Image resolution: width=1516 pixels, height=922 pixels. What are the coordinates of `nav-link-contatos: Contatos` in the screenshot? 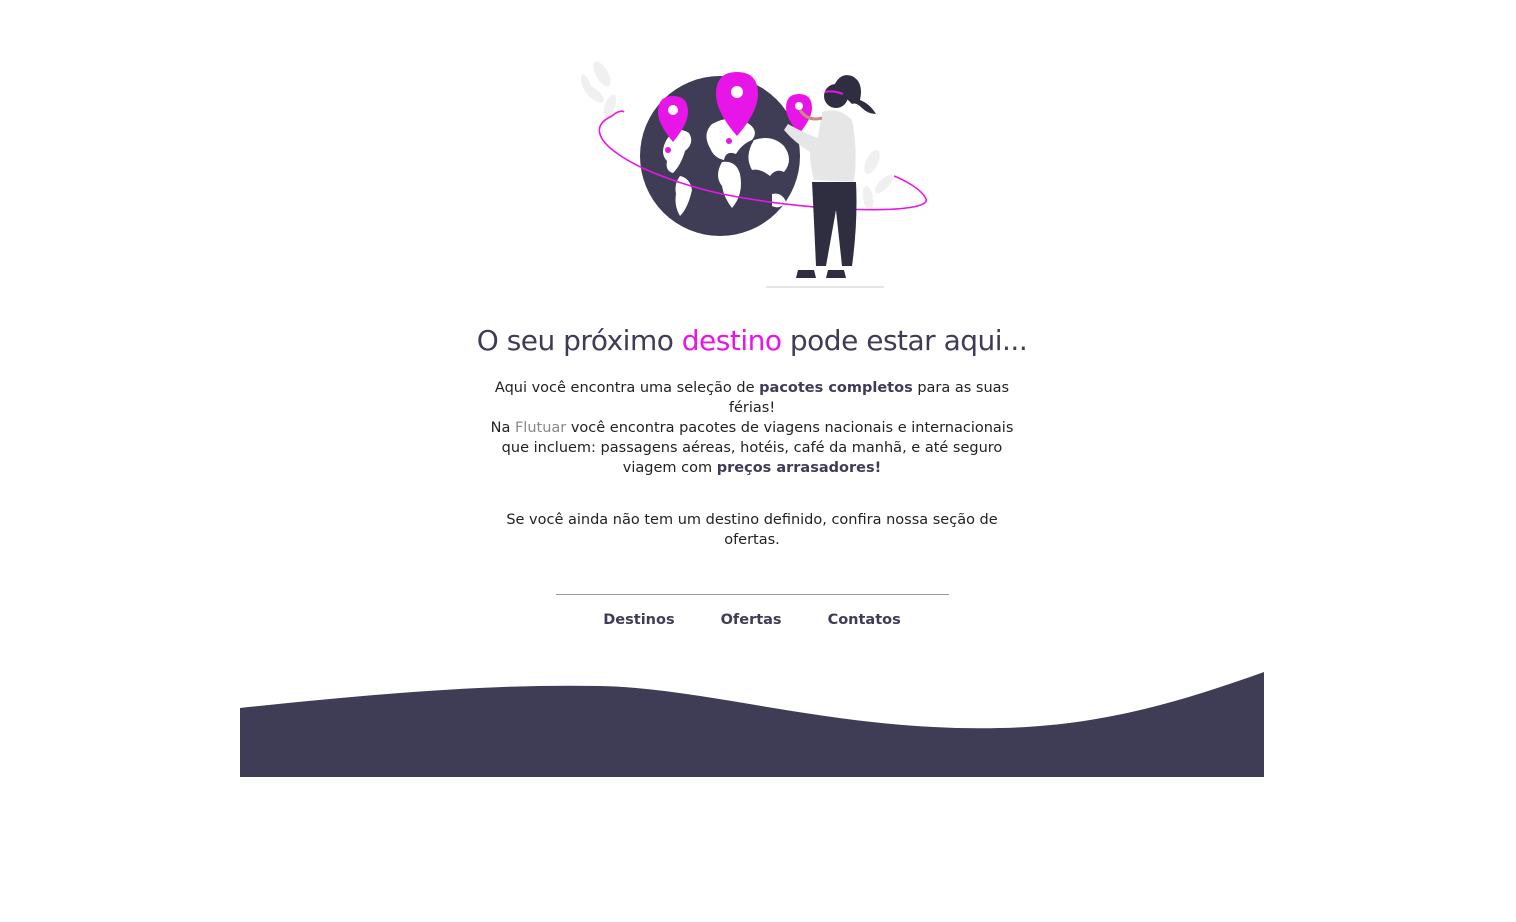 It's located at (864, 620).